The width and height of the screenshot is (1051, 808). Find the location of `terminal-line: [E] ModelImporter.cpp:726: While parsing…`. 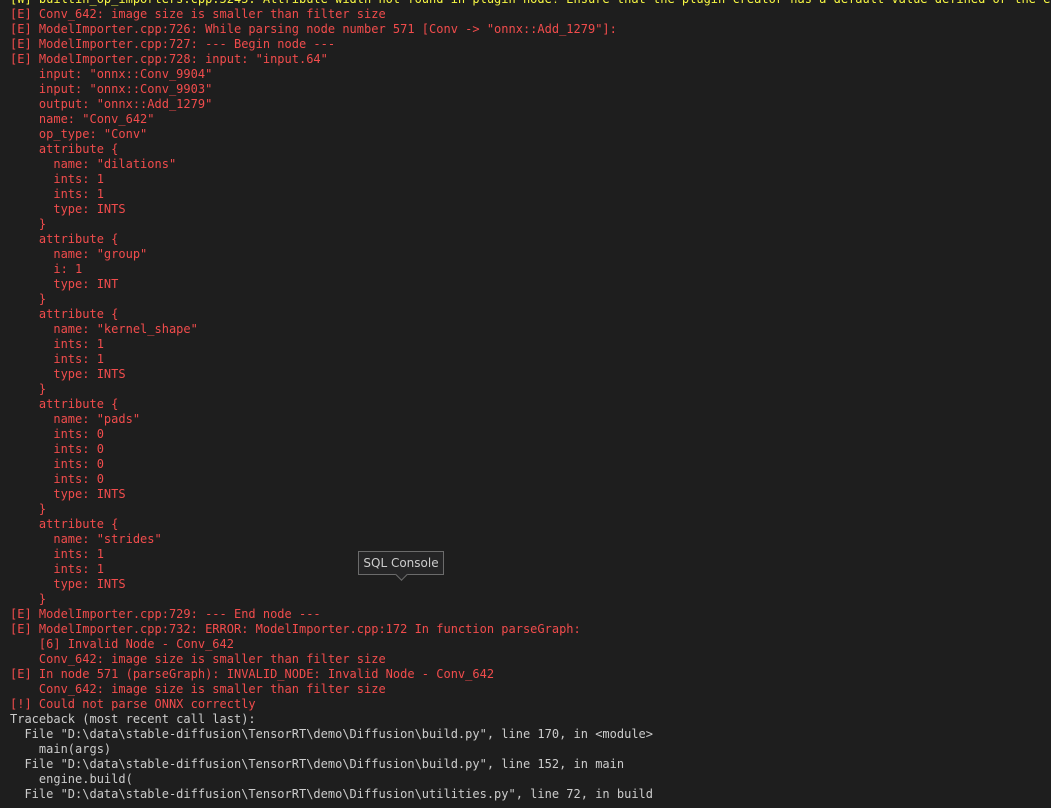

terminal-line: [E] ModelImporter.cpp:726: While parsing… is located at coordinates (313, 29).